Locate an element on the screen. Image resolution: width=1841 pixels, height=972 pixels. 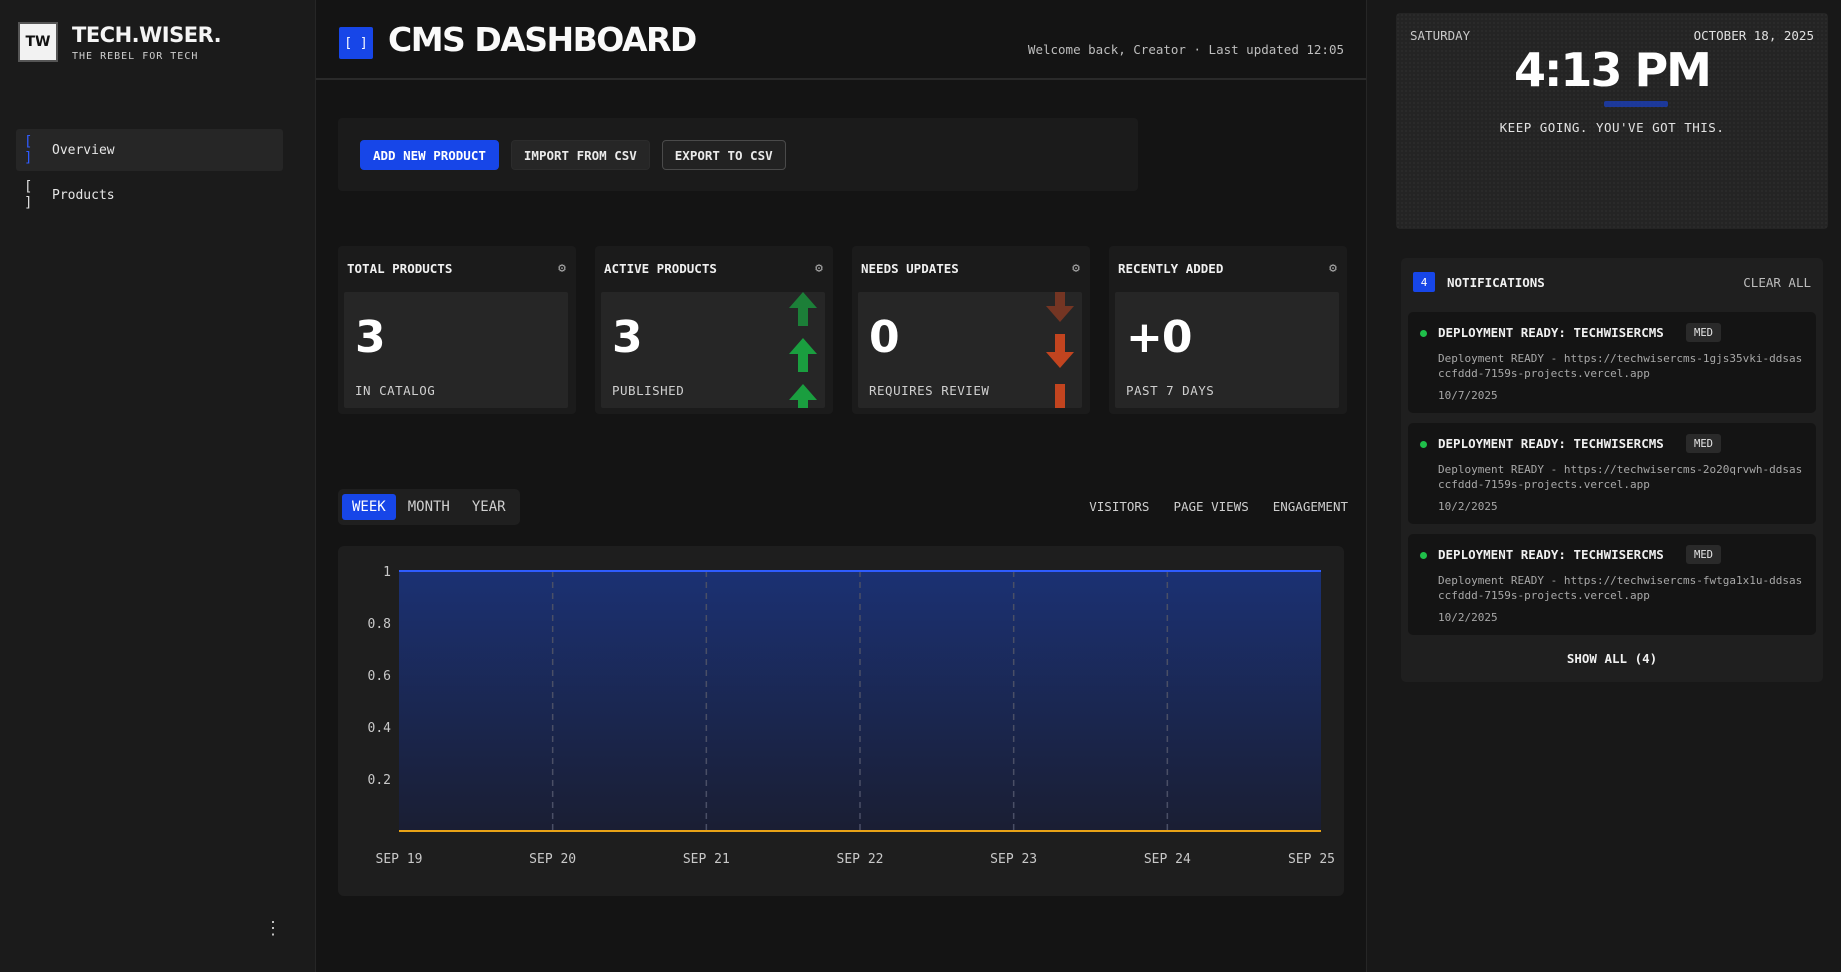
chart-y-tick-label: 1 is located at coordinates (387, 572).